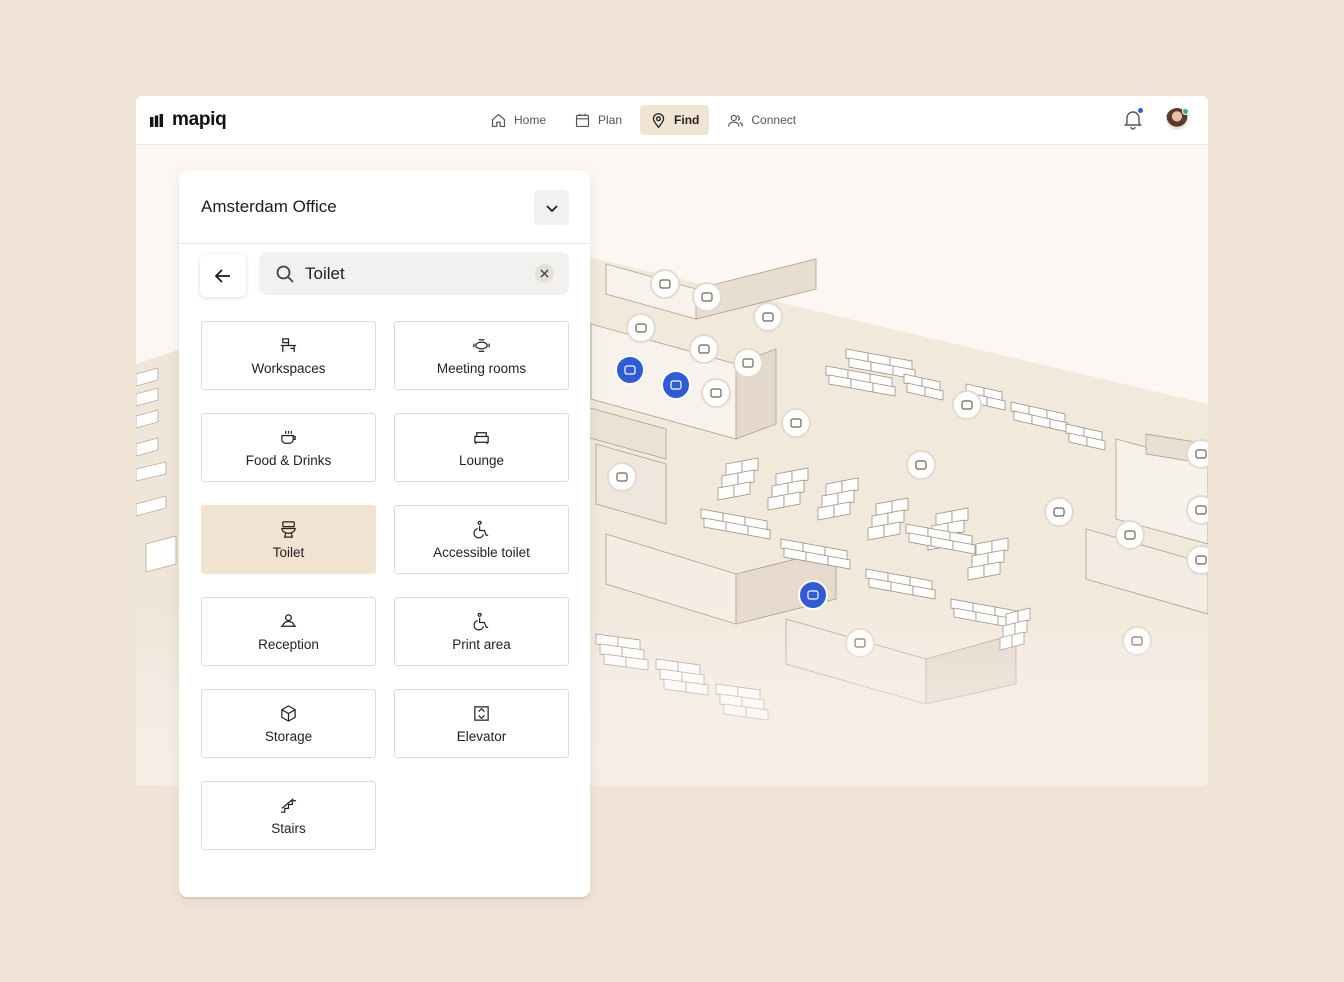  What do you see at coordinates (288, 723) in the screenshot?
I see `category-storage: Storage` at bounding box center [288, 723].